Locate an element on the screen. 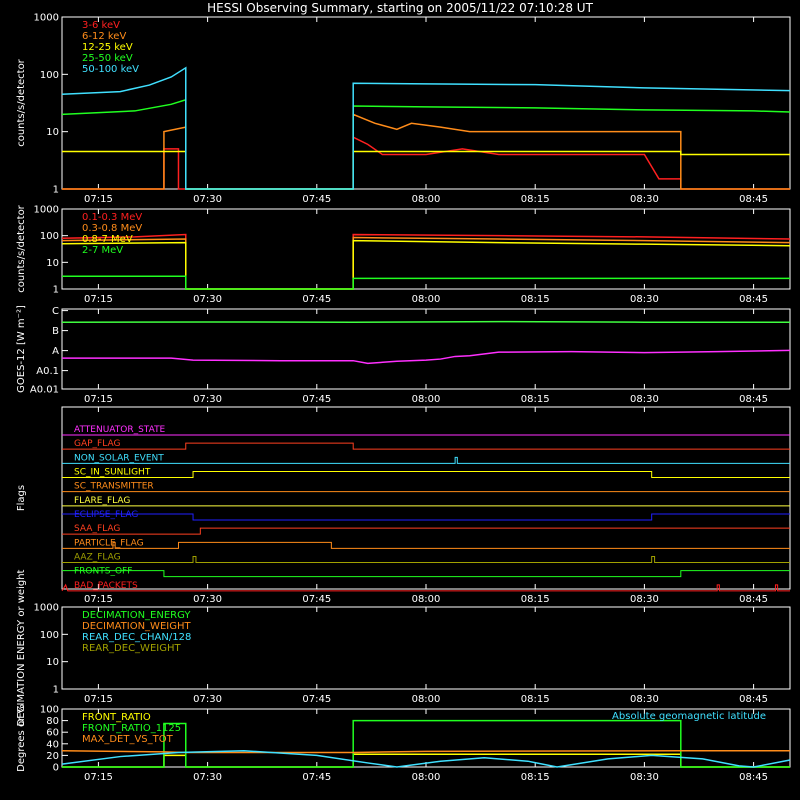  y-tick-label: C is located at coordinates (55, 311).